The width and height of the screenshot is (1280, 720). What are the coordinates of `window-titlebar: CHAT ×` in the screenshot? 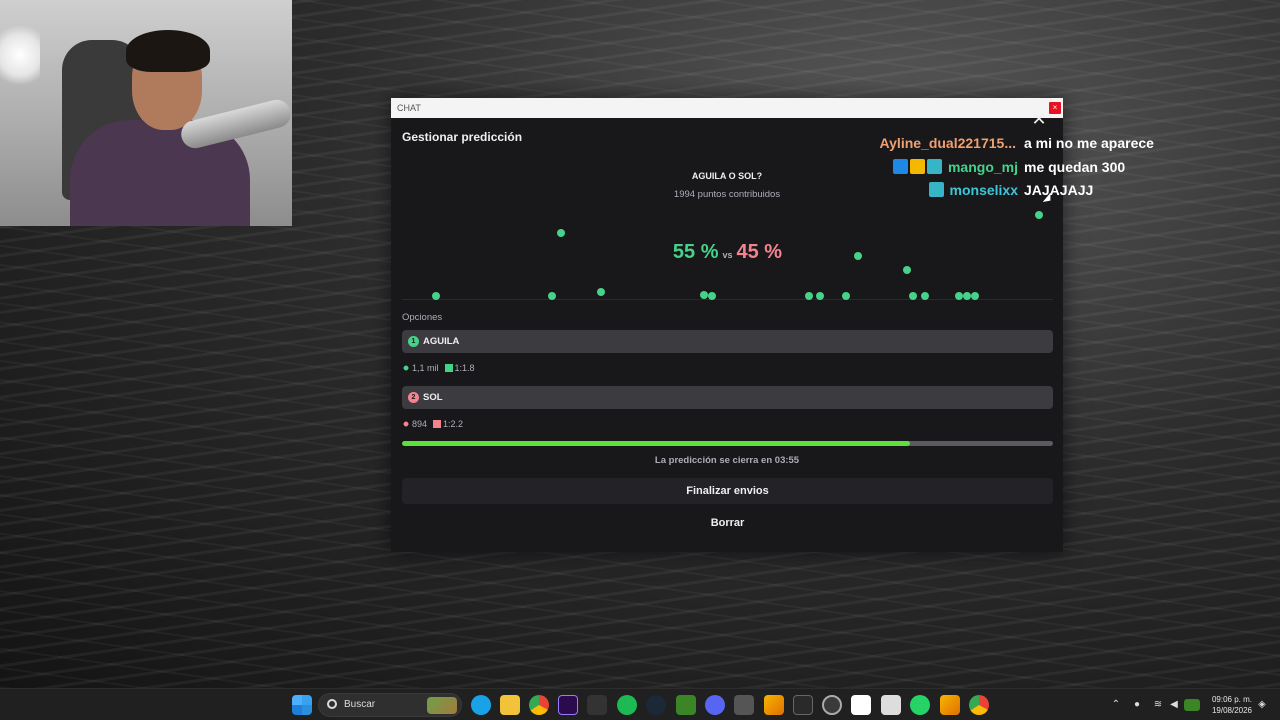 It's located at (727, 108).